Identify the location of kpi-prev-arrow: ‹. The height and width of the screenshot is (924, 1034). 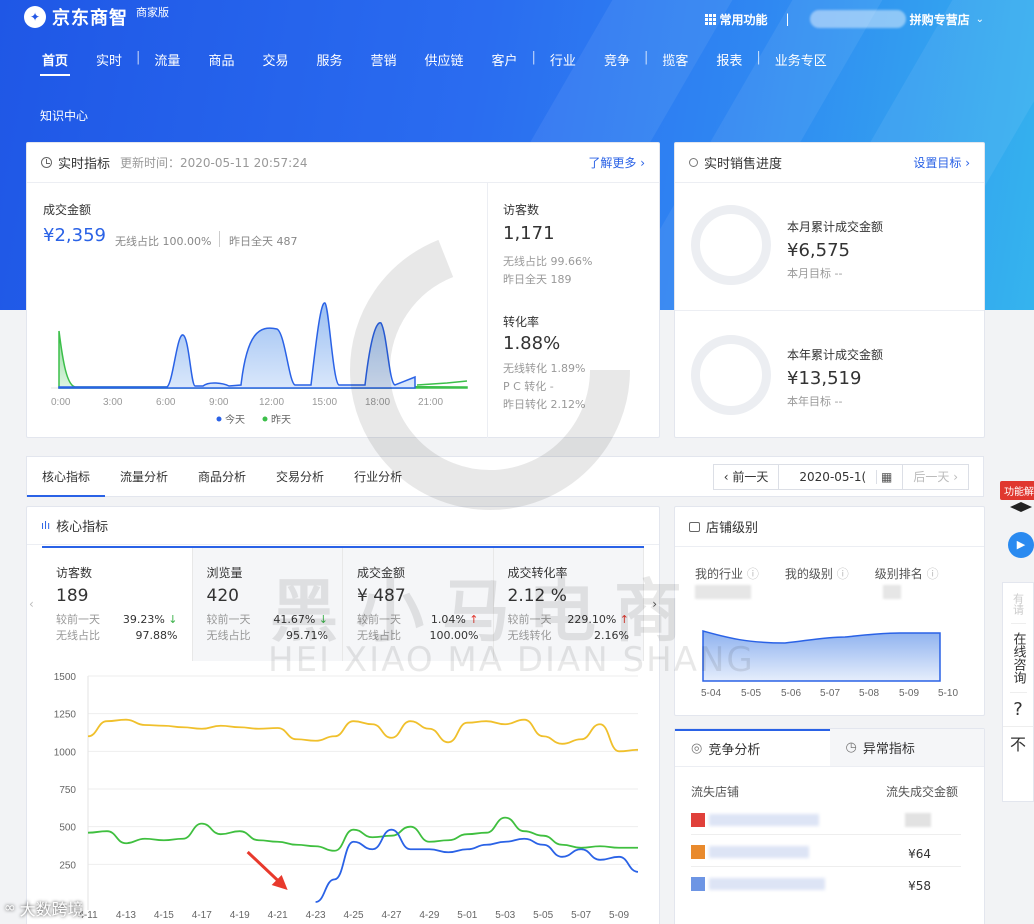
(31, 604).